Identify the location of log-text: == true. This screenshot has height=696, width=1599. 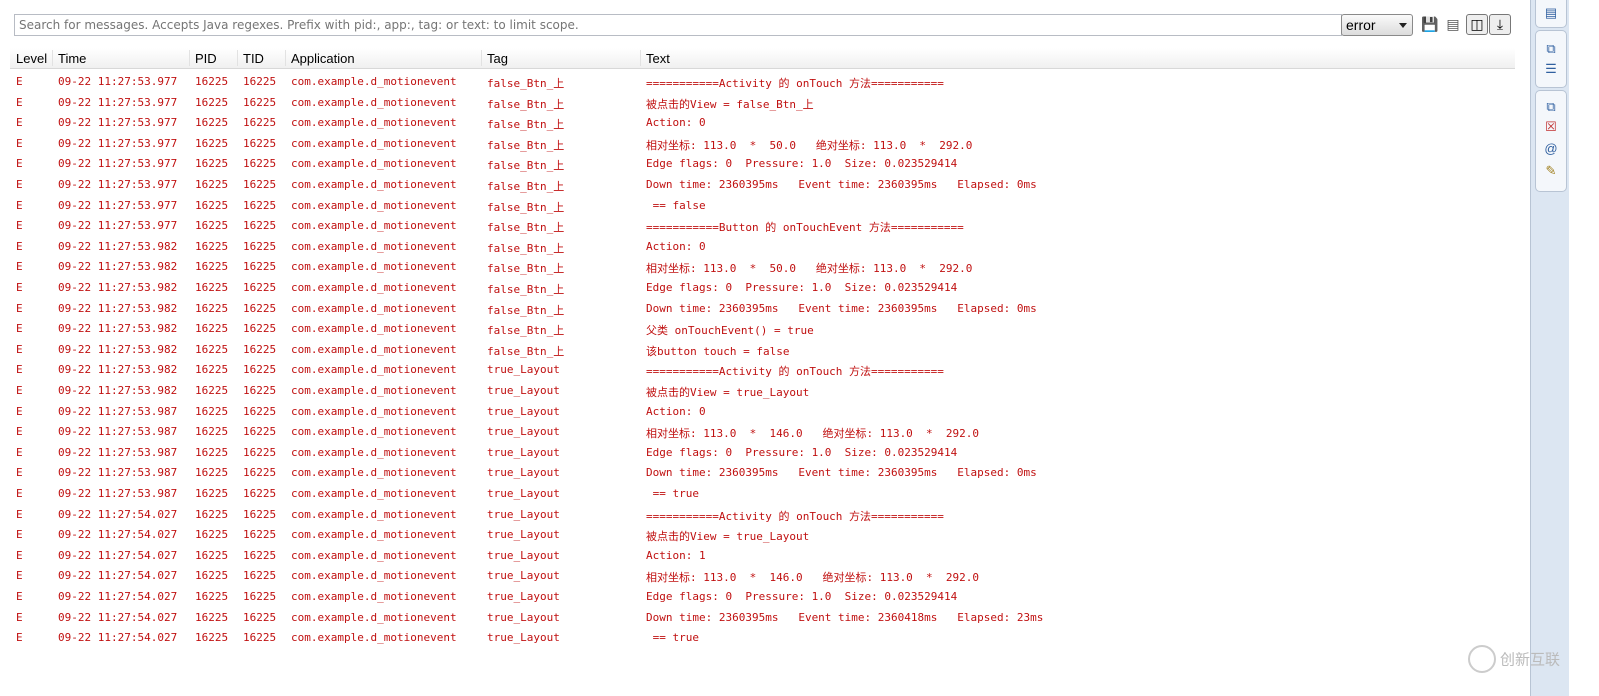
(672, 493).